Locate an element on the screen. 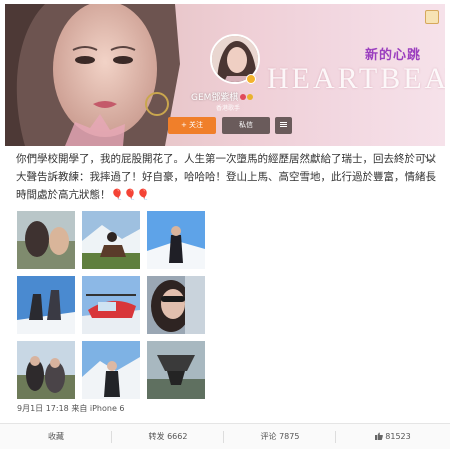 This screenshot has width=450, height=458. level-icon is located at coordinates (250, 97).